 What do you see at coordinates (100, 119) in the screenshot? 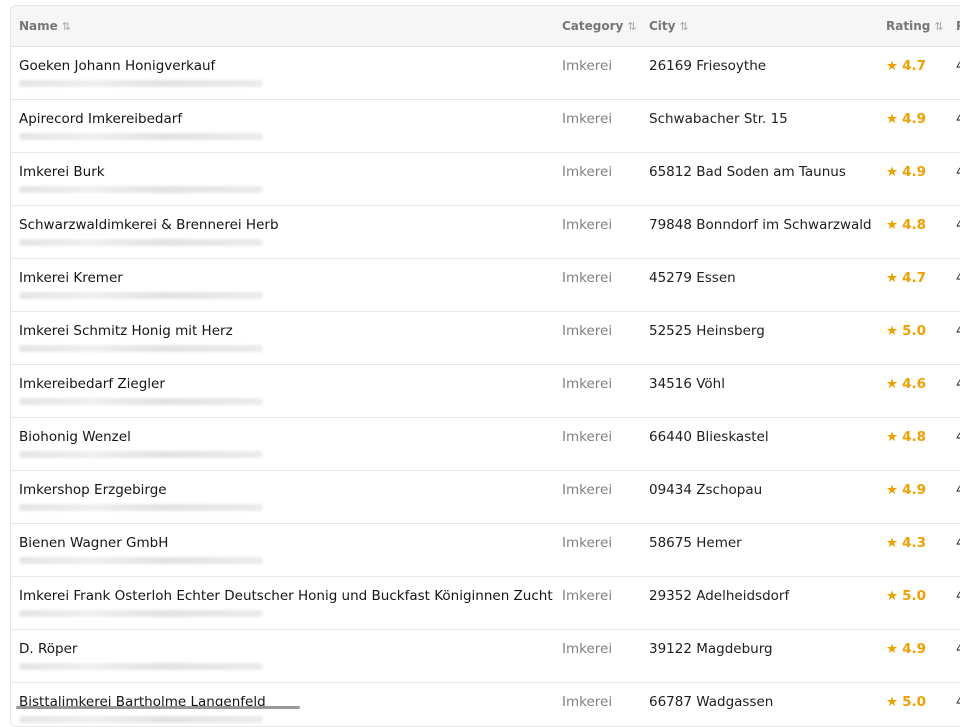
I see `business-name: Apirecord Imkereibedarf` at bounding box center [100, 119].